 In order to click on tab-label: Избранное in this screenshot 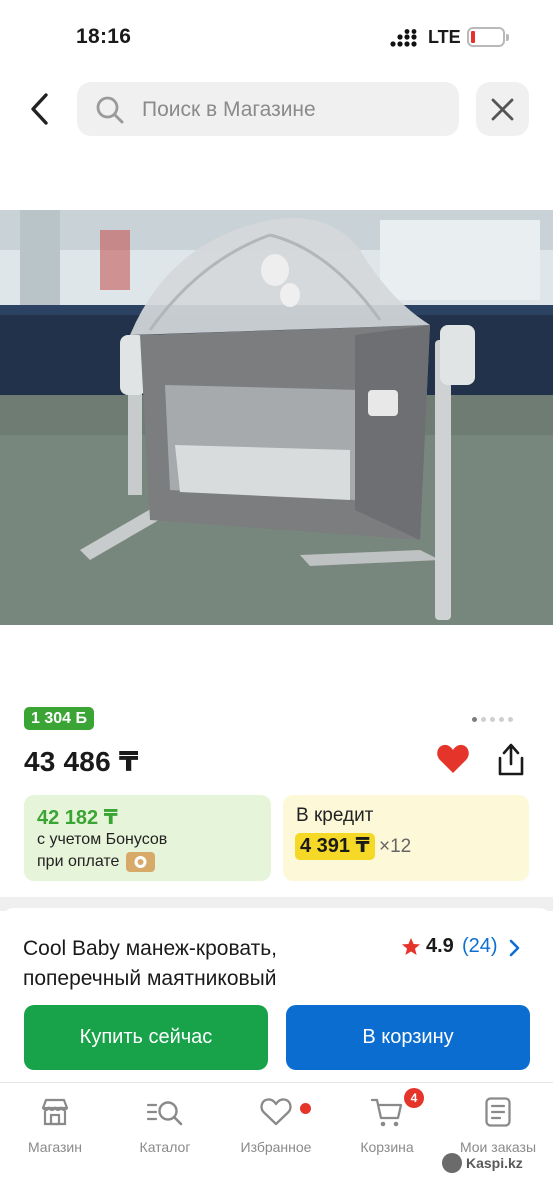, I will do `click(276, 1147)`.